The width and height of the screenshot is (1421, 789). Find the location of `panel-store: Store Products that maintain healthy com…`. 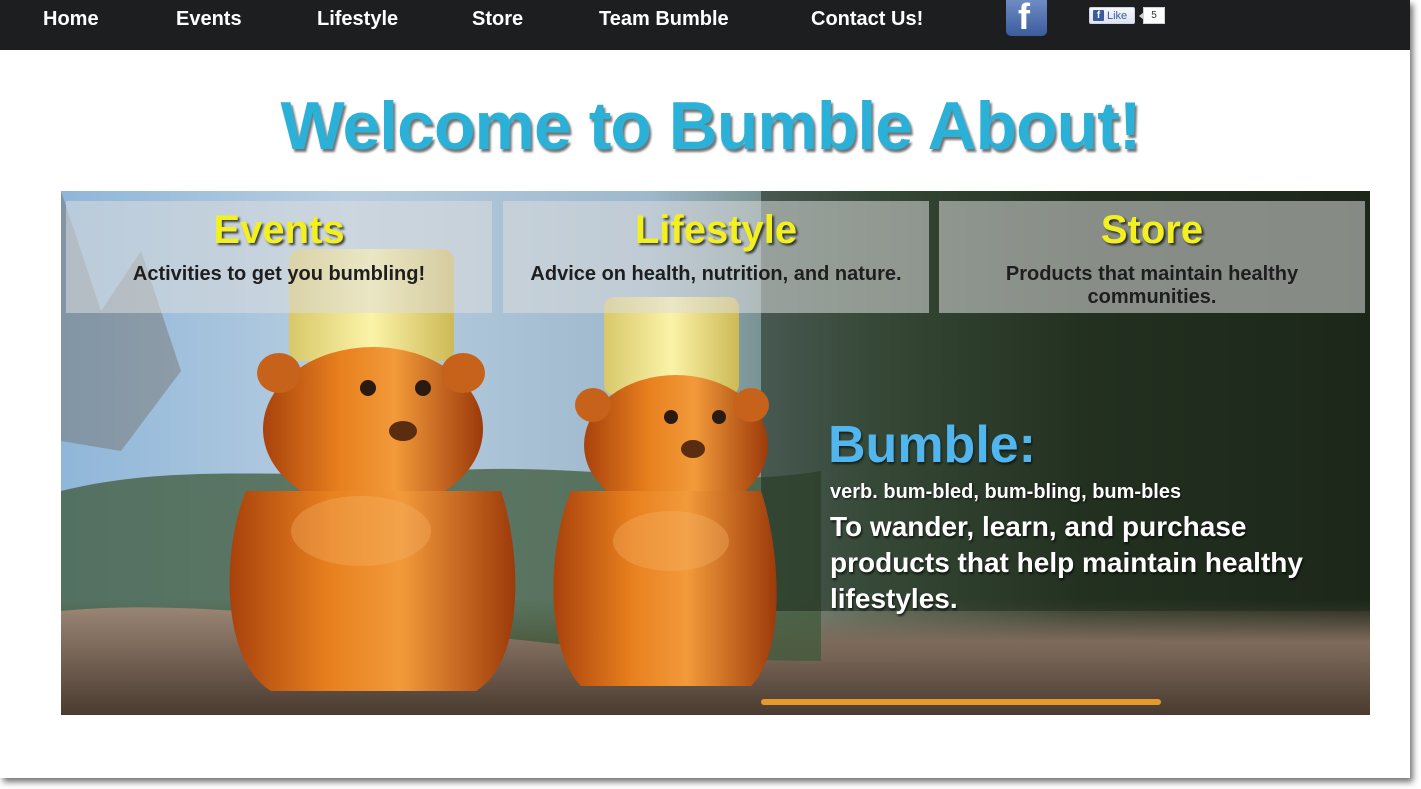

panel-store: Store Products that maintain healthy com… is located at coordinates (1152, 257).